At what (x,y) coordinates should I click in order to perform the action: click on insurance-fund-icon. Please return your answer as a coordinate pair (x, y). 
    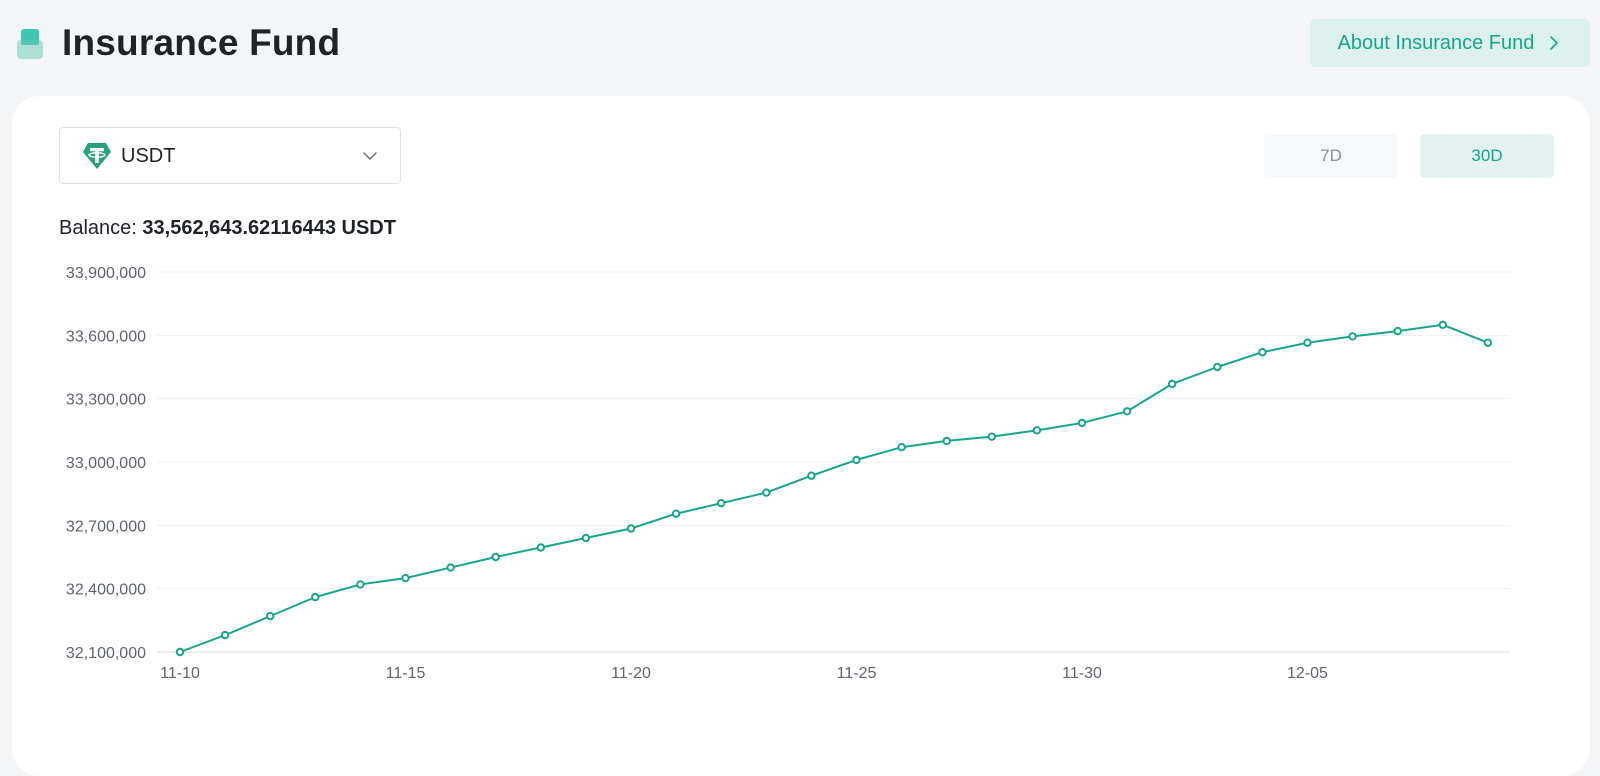
    Looking at the image, I should click on (30, 44).